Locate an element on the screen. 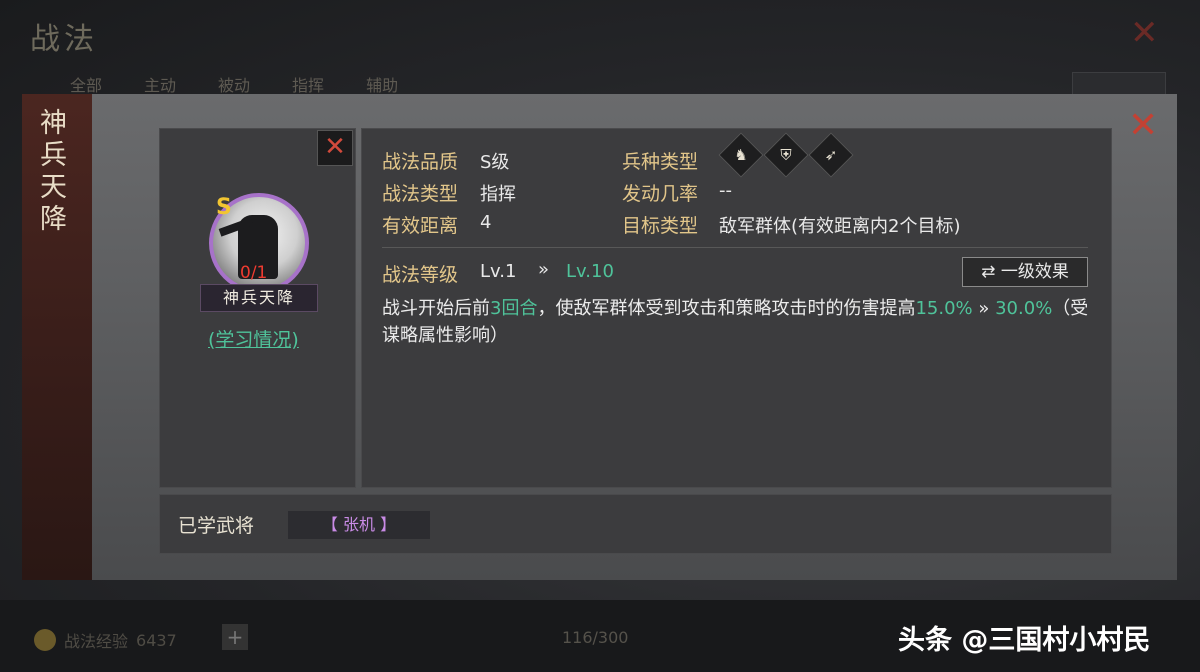 Image resolution: width=1200 pixels, height=672 pixels. learned-general-tag: 【 张机 】 is located at coordinates (359, 525).